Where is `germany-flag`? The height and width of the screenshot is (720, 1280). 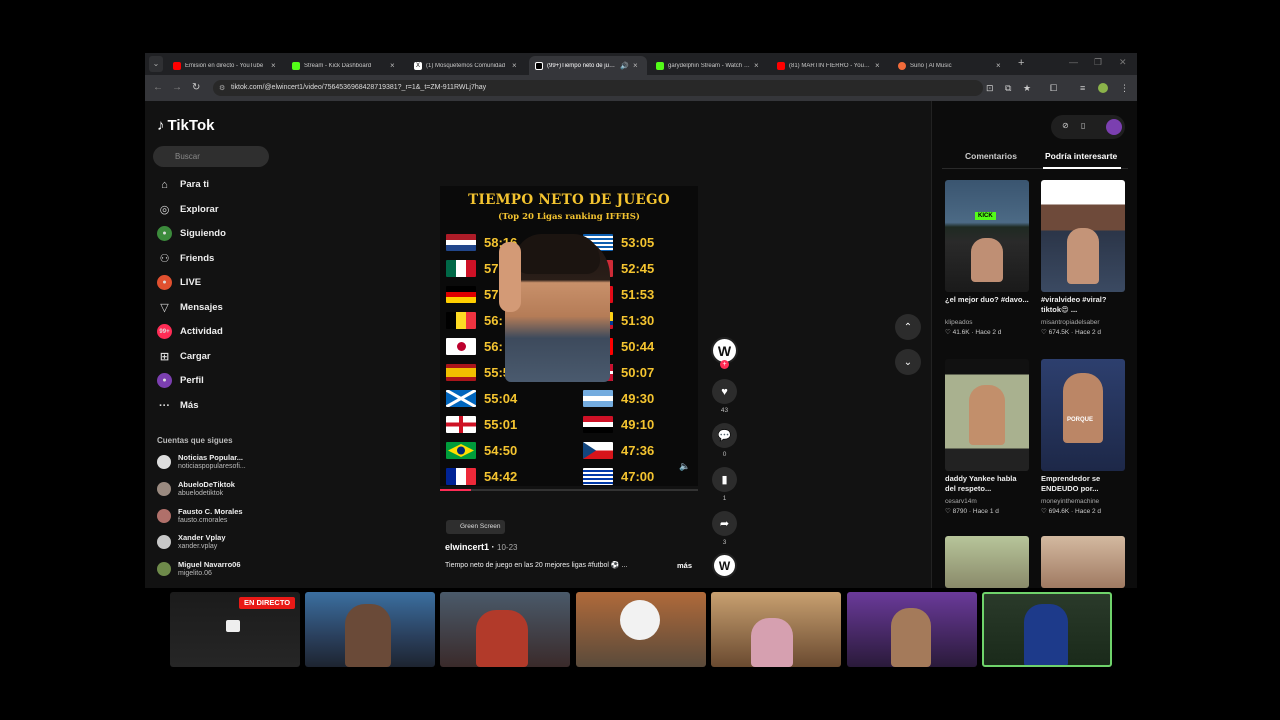
germany-flag is located at coordinates (461, 294).